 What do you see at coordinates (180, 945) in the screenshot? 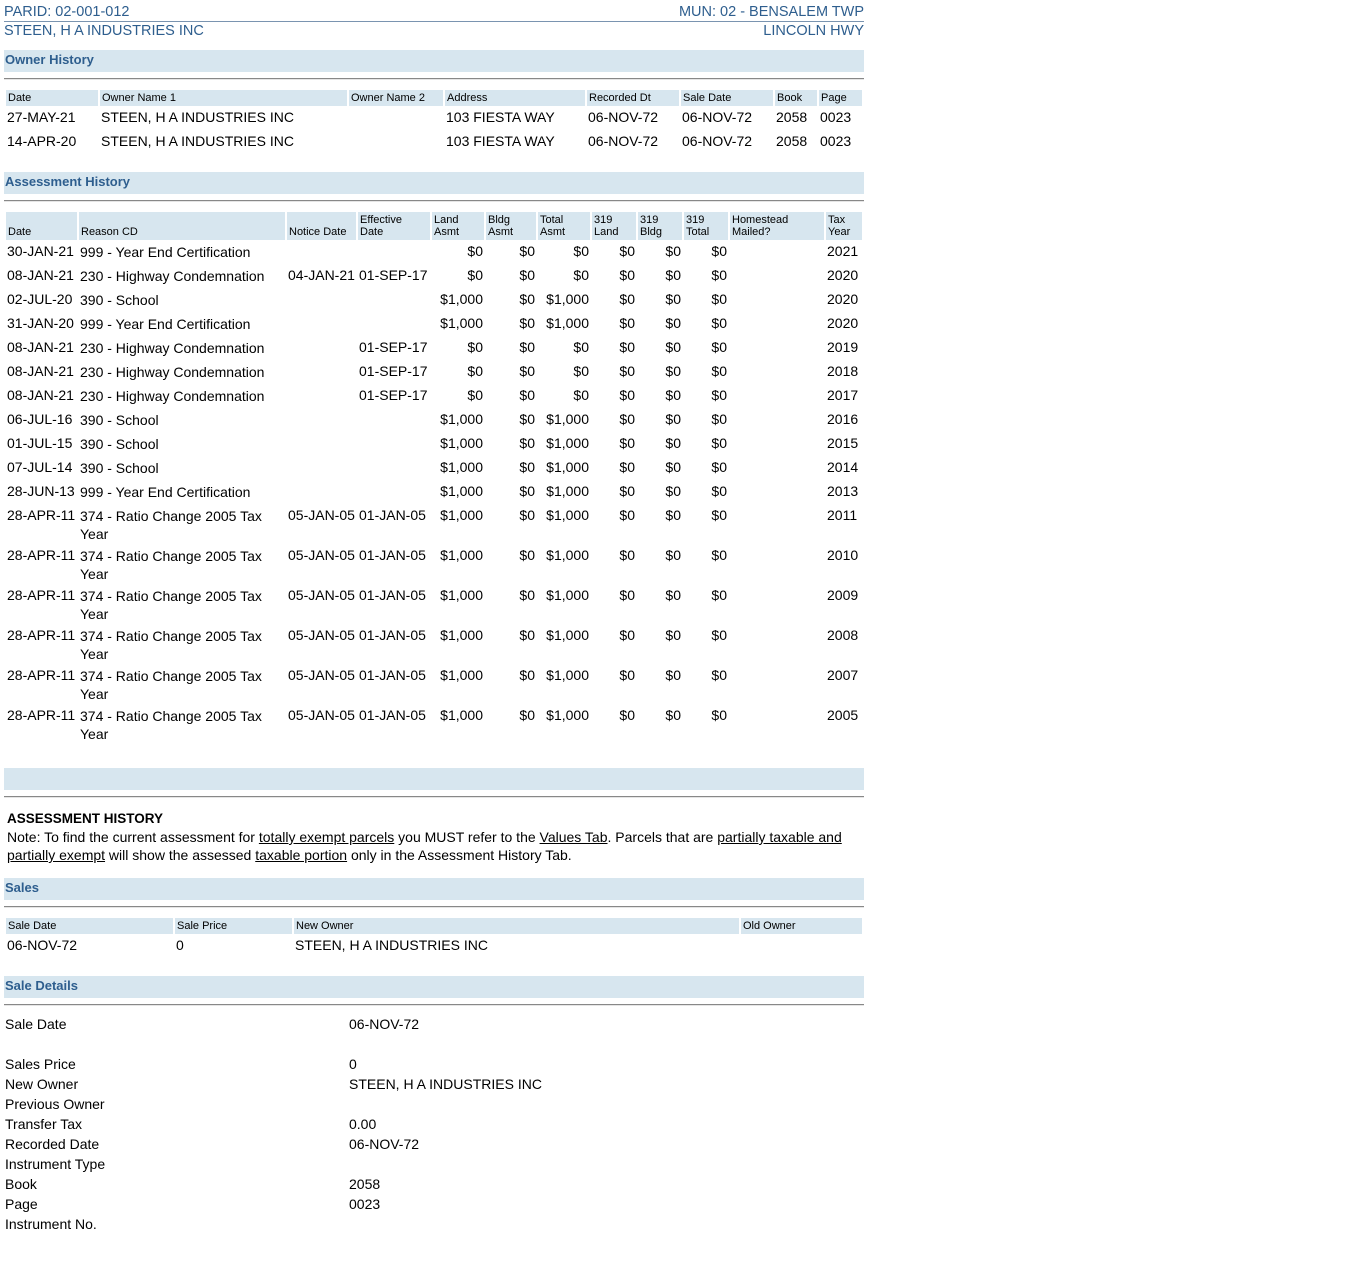
I see `cell-sale-price: 0` at bounding box center [180, 945].